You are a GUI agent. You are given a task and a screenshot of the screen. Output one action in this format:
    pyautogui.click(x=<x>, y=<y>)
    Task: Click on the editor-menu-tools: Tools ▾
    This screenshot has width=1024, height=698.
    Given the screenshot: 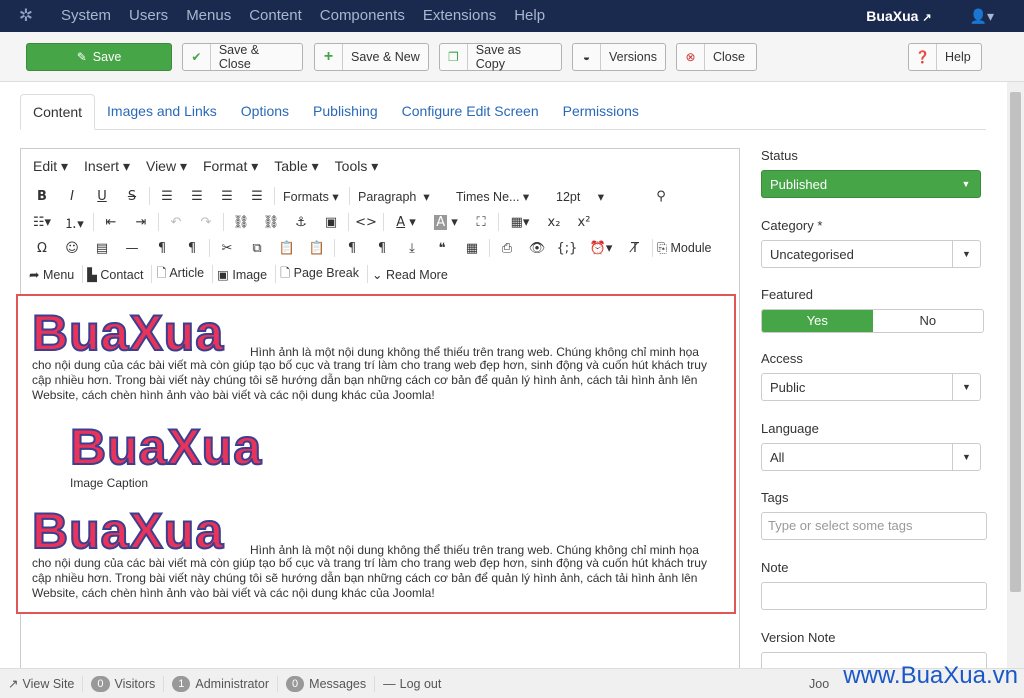 What is the action you would take?
    pyautogui.click(x=357, y=166)
    